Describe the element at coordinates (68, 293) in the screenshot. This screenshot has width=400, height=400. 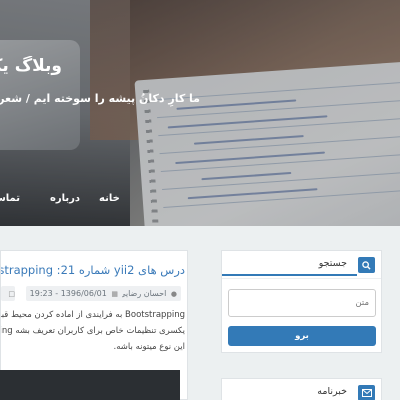
I see `post-date: 1396/06/01 - 19:23` at that location.